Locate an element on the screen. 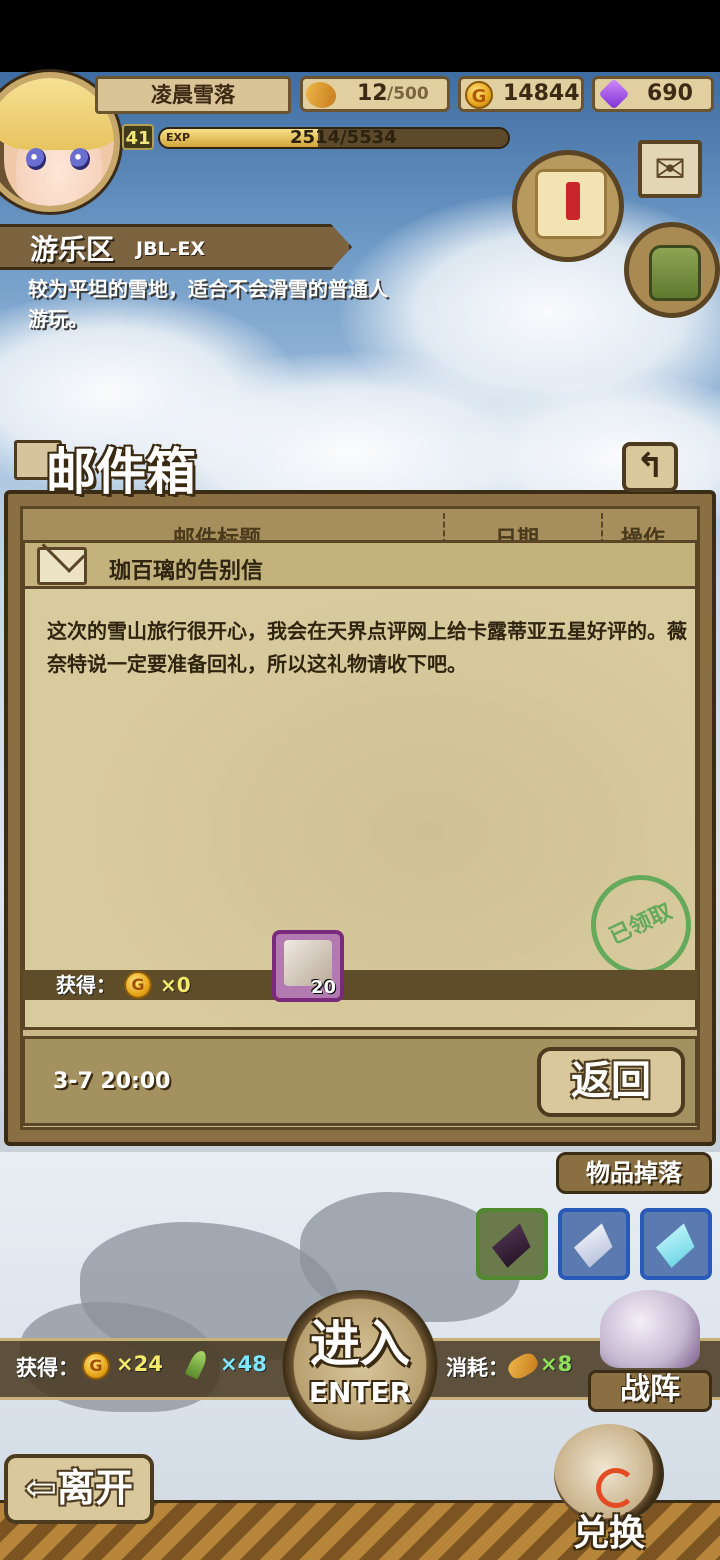 Image resolution: width=720 pixels, height=1560 pixels. ice-crystal-icon is located at coordinates (676, 1245).